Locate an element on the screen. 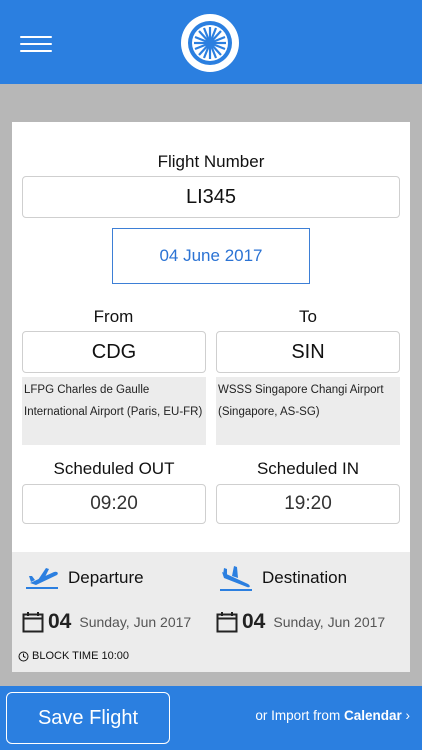 This screenshot has height=750, width=422. from-airport-input: CDG is located at coordinates (114, 352).